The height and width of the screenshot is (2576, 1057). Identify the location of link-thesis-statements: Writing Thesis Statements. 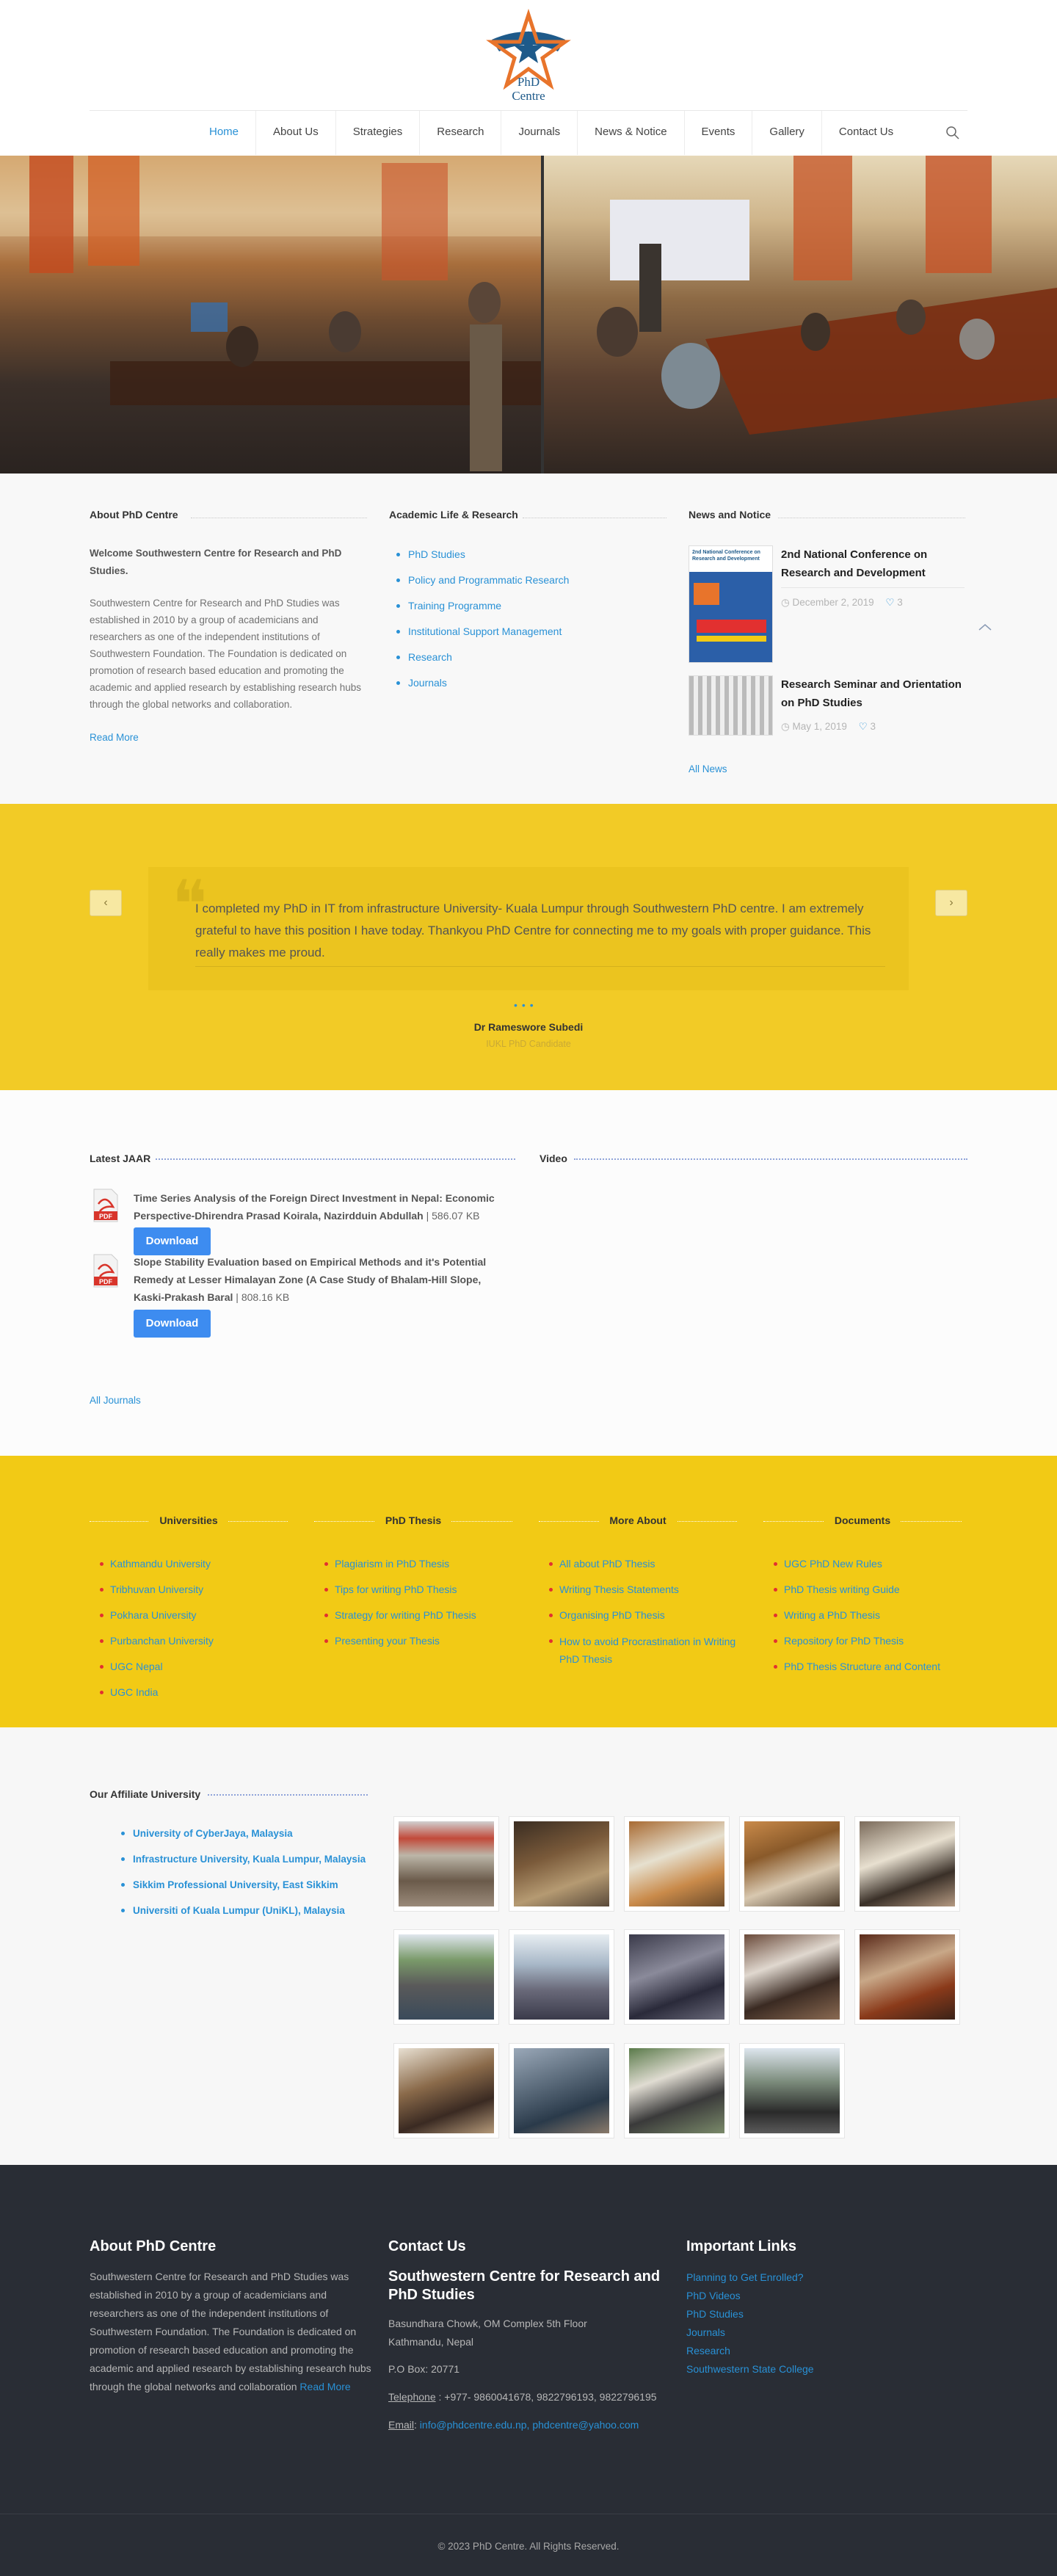
(638, 1590).